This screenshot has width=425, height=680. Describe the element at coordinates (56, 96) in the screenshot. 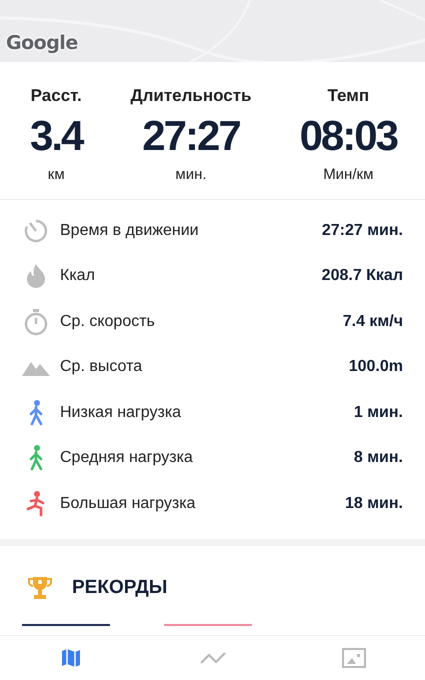

I see `stat-label: Расст.` at that location.